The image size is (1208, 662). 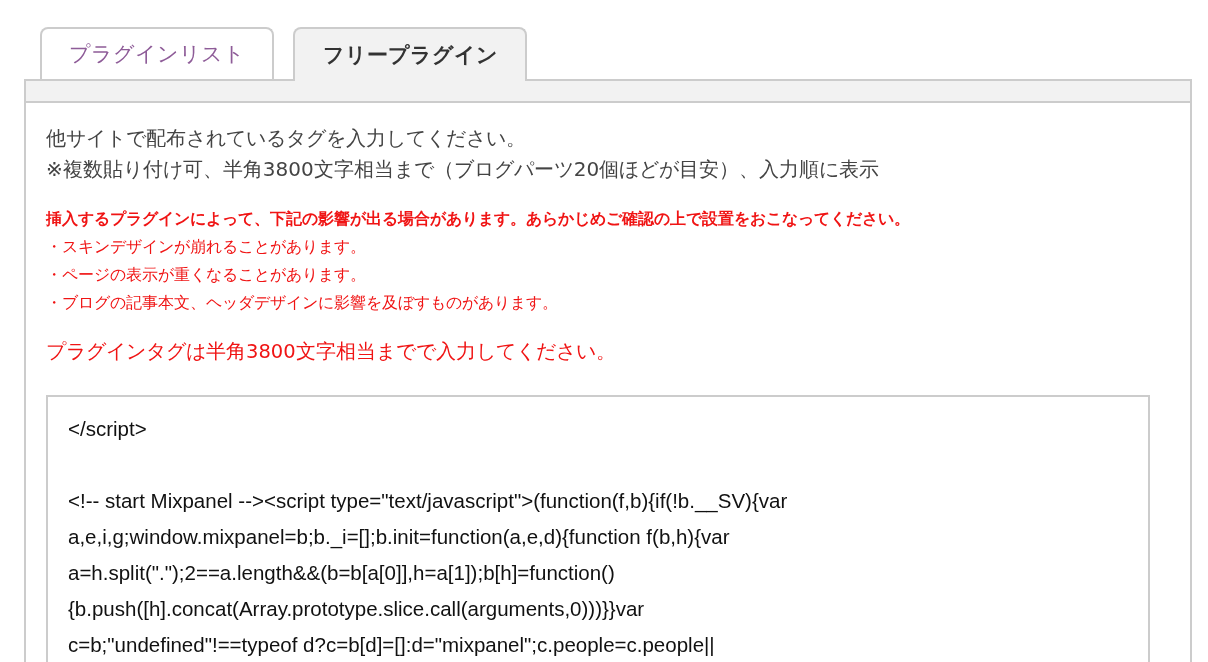 I want to click on tab: フリープラグイン, so click(x=410, y=54).